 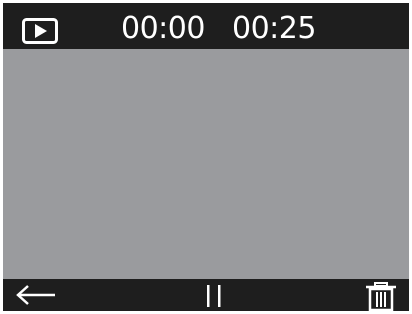 What do you see at coordinates (206, 26) in the screenshot?
I see `top-status-bar: 00:00 00:25` at bounding box center [206, 26].